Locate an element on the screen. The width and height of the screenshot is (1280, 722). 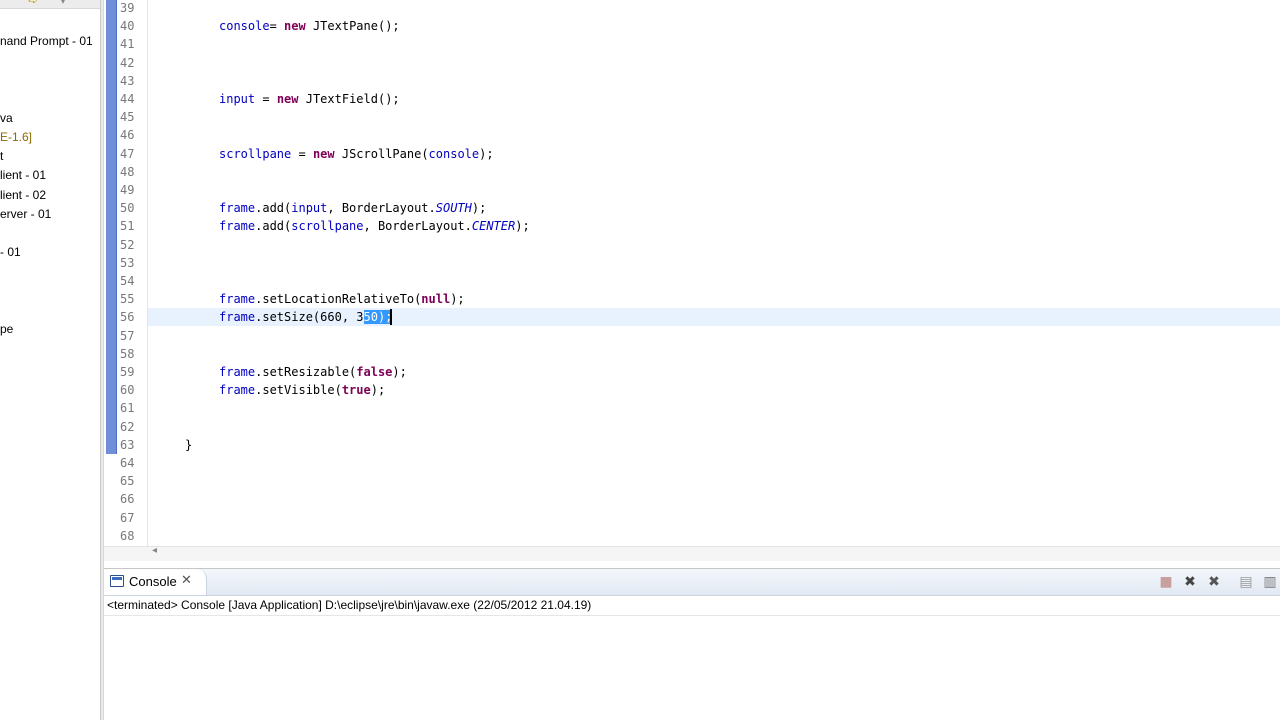
close-icon: ✕ is located at coordinates (186, 580).